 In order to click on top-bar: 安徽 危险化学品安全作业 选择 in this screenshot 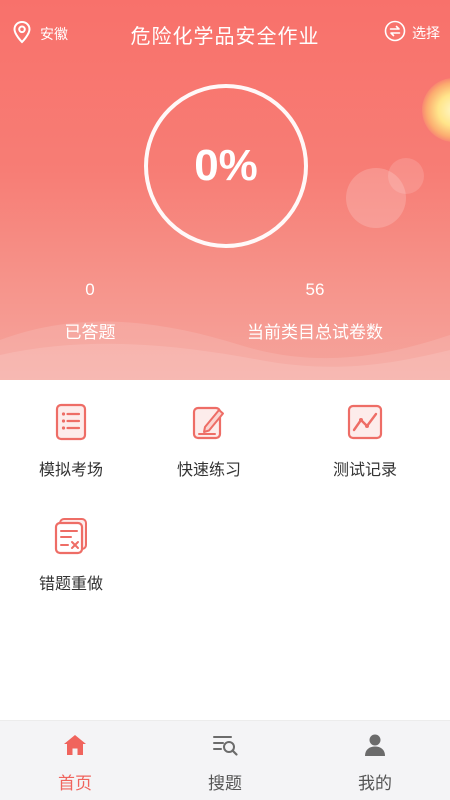, I will do `click(225, 33)`.